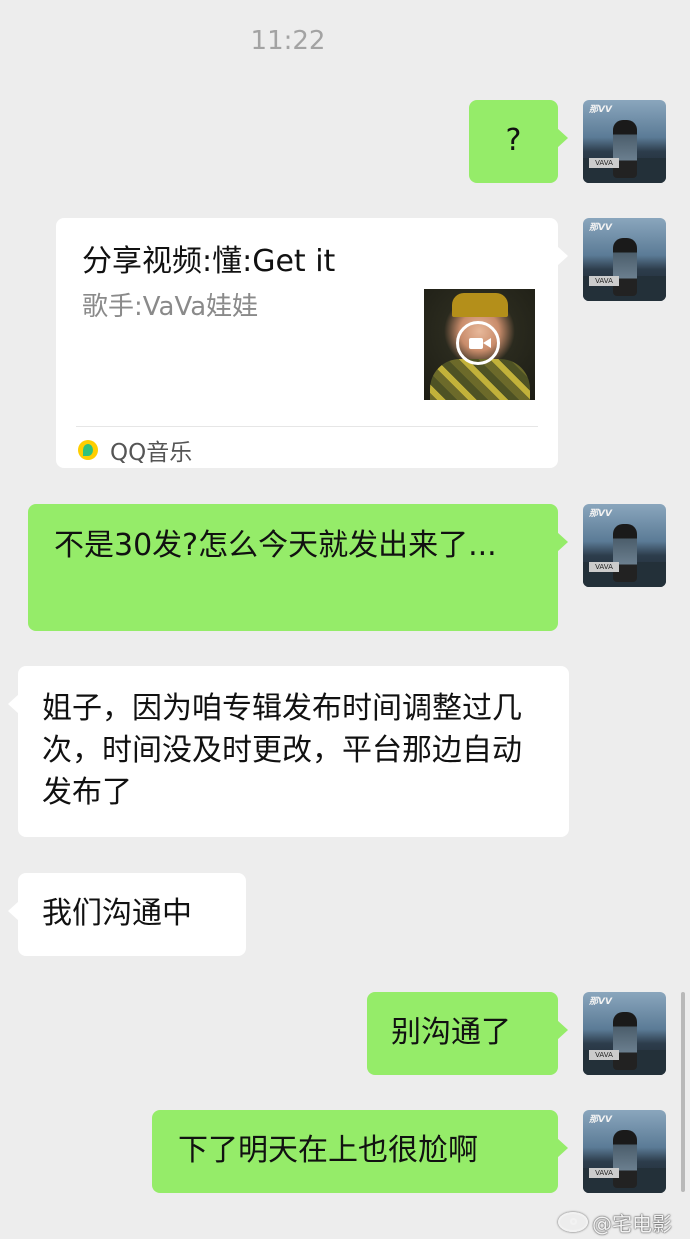 Image resolution: width=690 pixels, height=1239 pixels. Describe the element at coordinates (209, 261) in the screenshot. I see `share-card-title: 分享视频:懂:Get it` at that location.